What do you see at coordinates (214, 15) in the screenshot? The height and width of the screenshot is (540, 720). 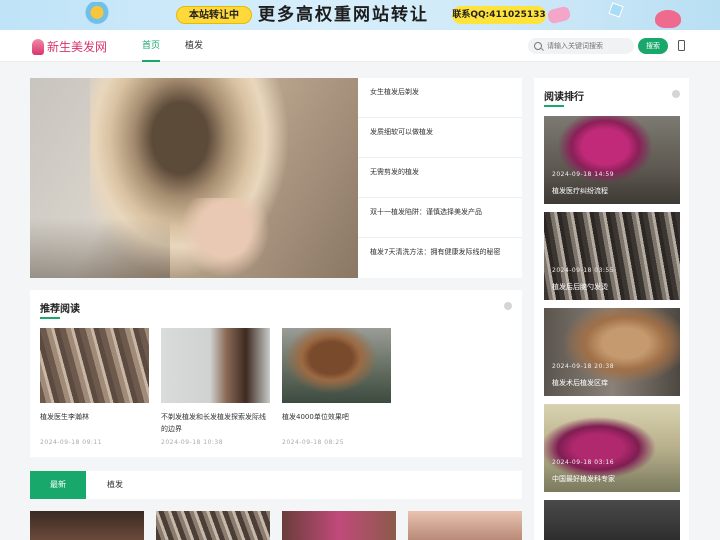 I see `banner-tag: 本站转让中` at bounding box center [214, 15].